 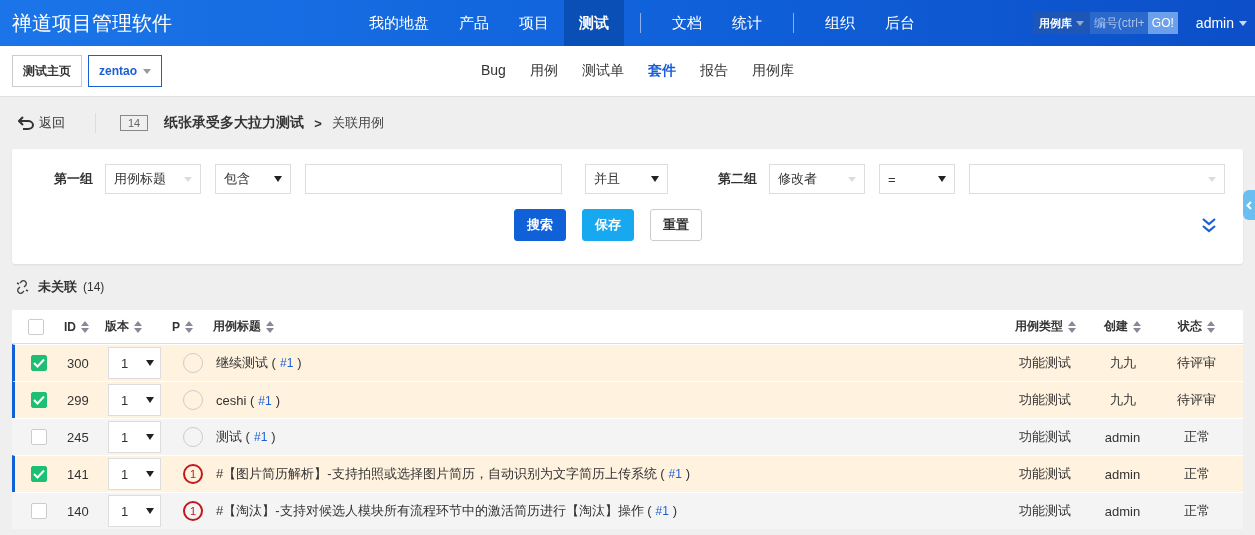 I want to click on column-header: 状态, so click(x=1196, y=326).